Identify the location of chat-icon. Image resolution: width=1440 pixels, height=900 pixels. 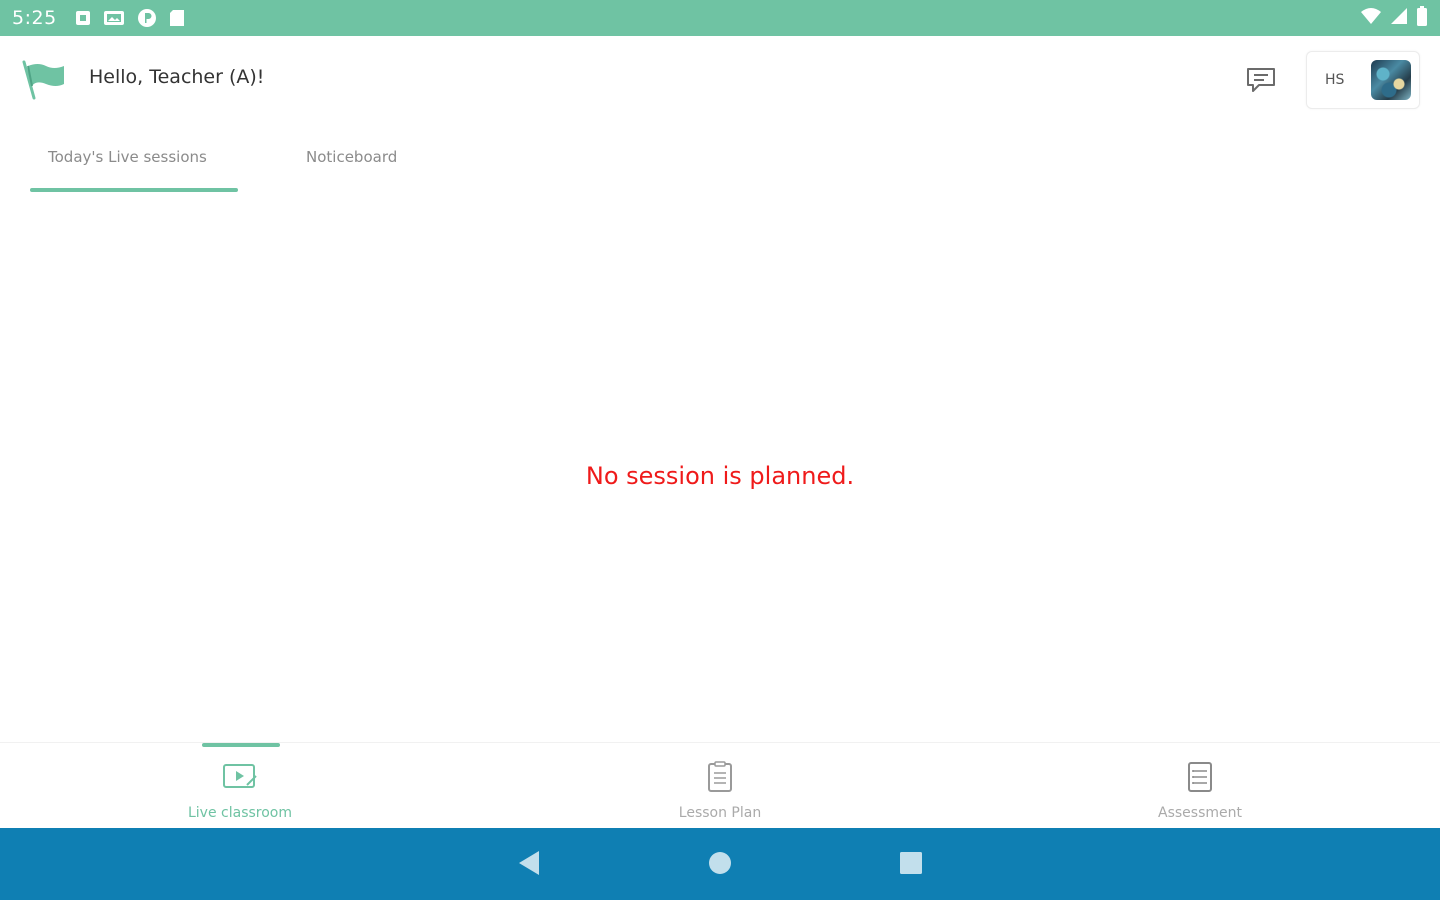
(1261, 82).